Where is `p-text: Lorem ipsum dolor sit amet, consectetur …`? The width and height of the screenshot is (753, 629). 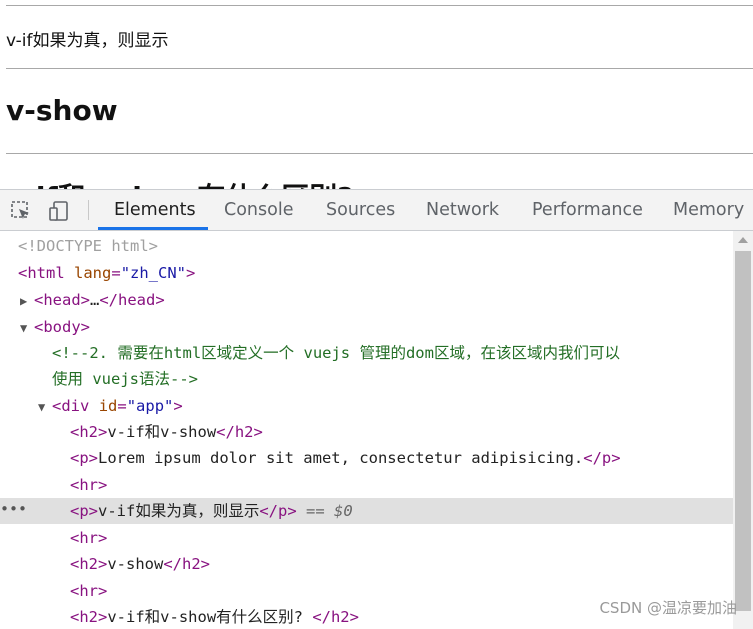
p-text: Lorem ipsum dolor sit amet, consectetur … is located at coordinates (341, 458).